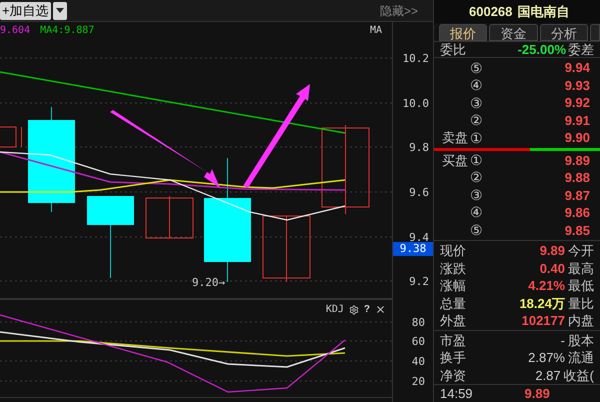 The image size is (600, 402). Describe the element at coordinates (455, 138) in the screenshot. I see `order-side-label: 卖盘` at that location.